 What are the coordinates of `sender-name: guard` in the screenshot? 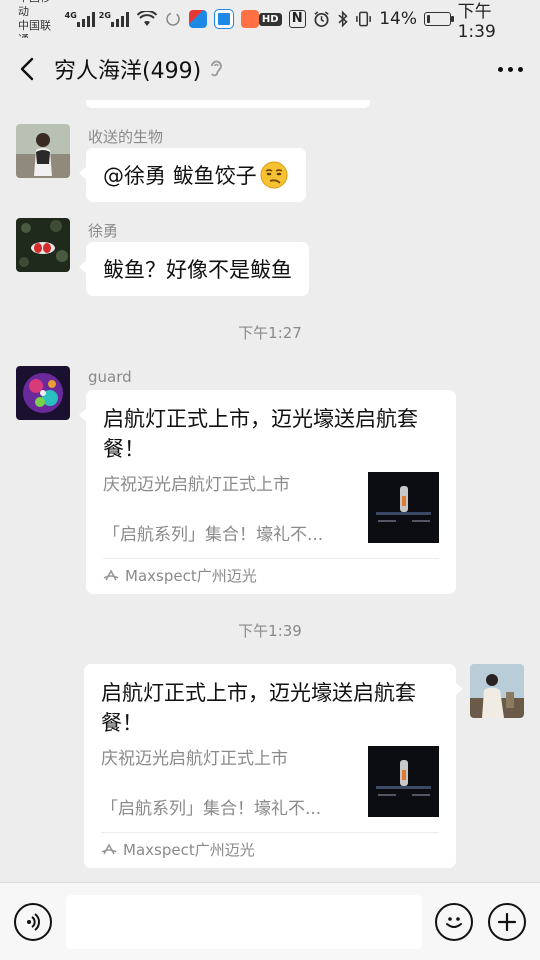 It's located at (110, 377).